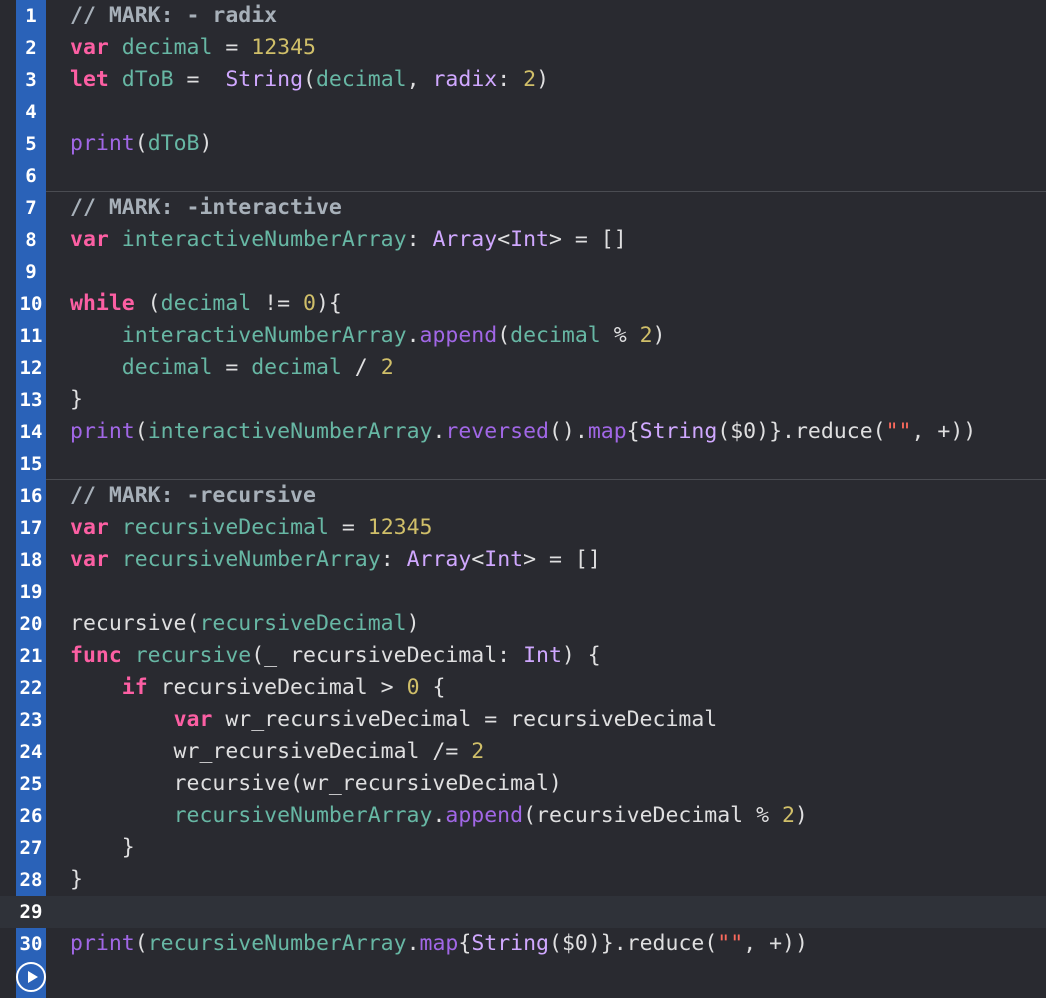  Describe the element at coordinates (465, 943) in the screenshot. I see `code-token: {` at that location.